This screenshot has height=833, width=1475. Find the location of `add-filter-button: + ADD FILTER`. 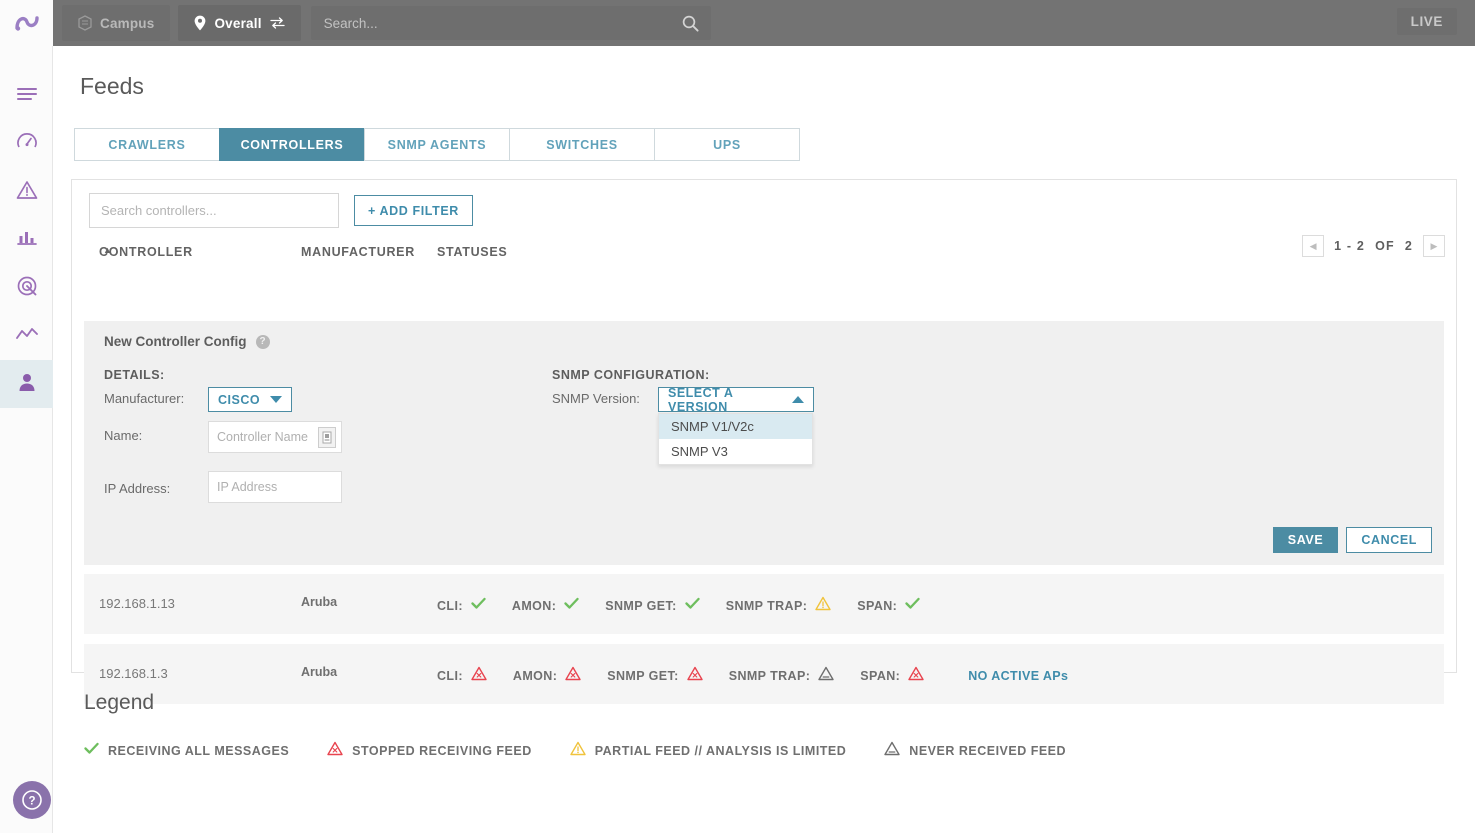

add-filter-button: + ADD FILTER is located at coordinates (413, 210).